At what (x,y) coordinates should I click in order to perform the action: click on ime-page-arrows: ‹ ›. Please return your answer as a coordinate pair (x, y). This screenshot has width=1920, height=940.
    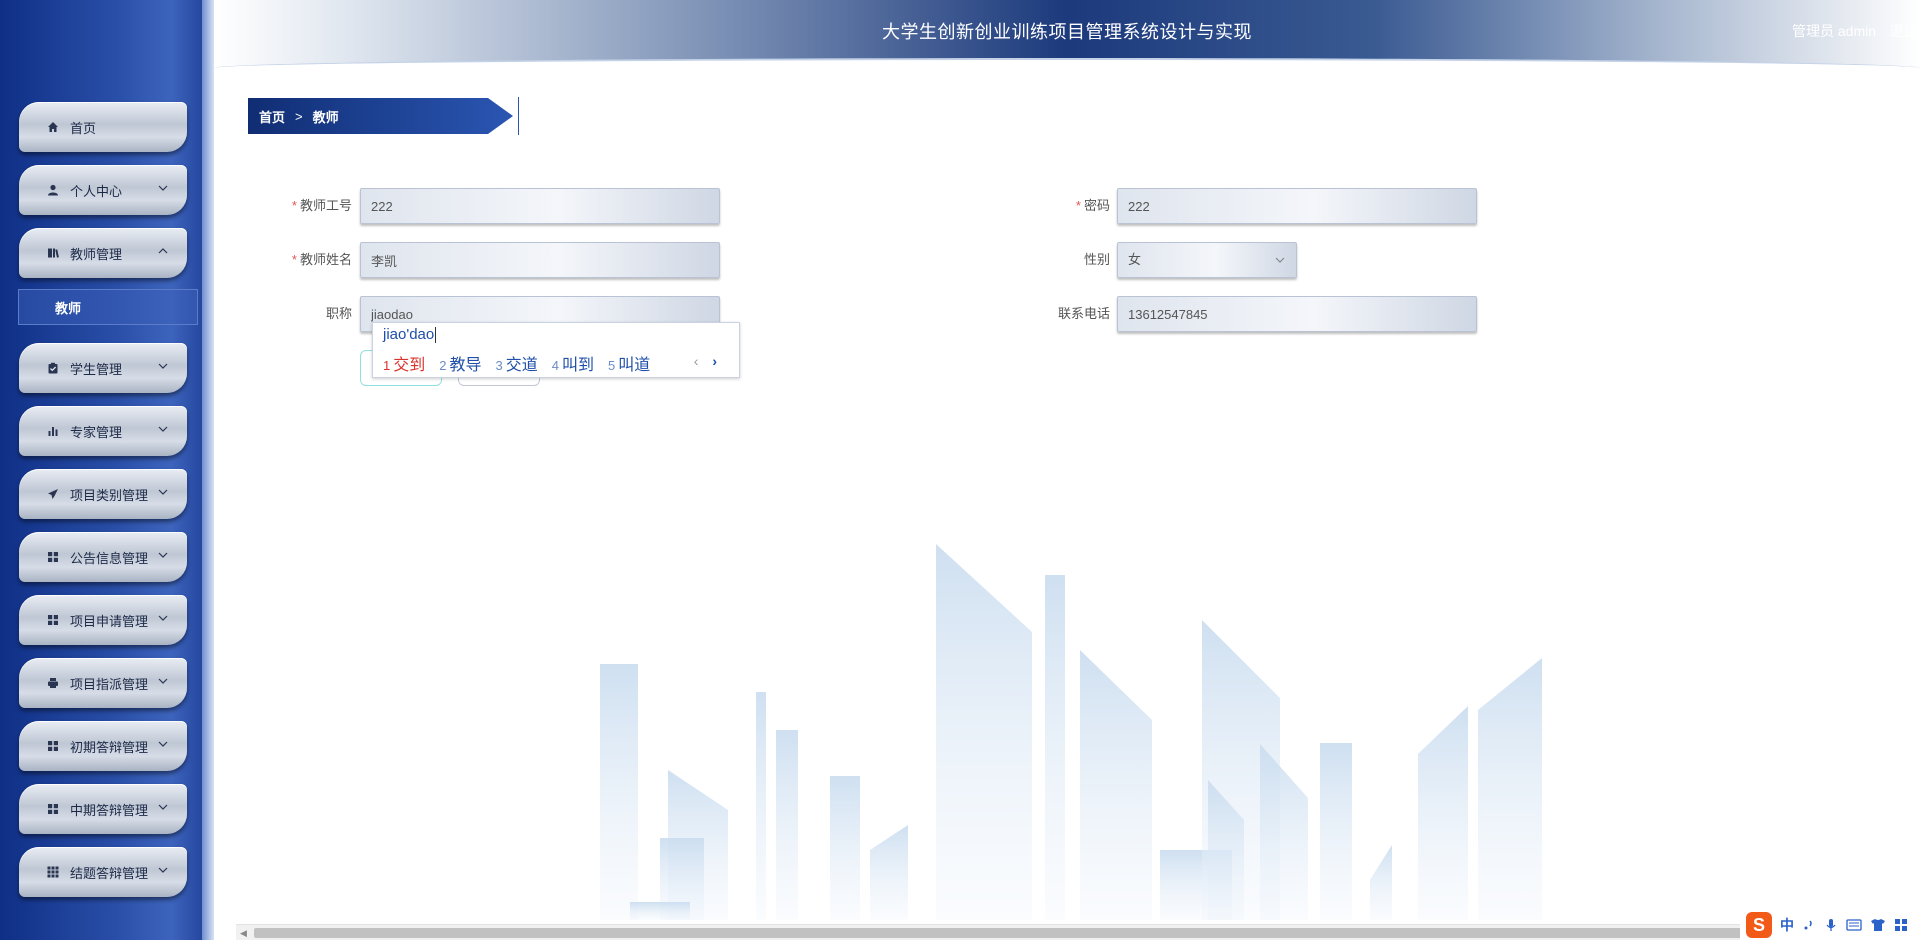
    Looking at the image, I should click on (700, 361).